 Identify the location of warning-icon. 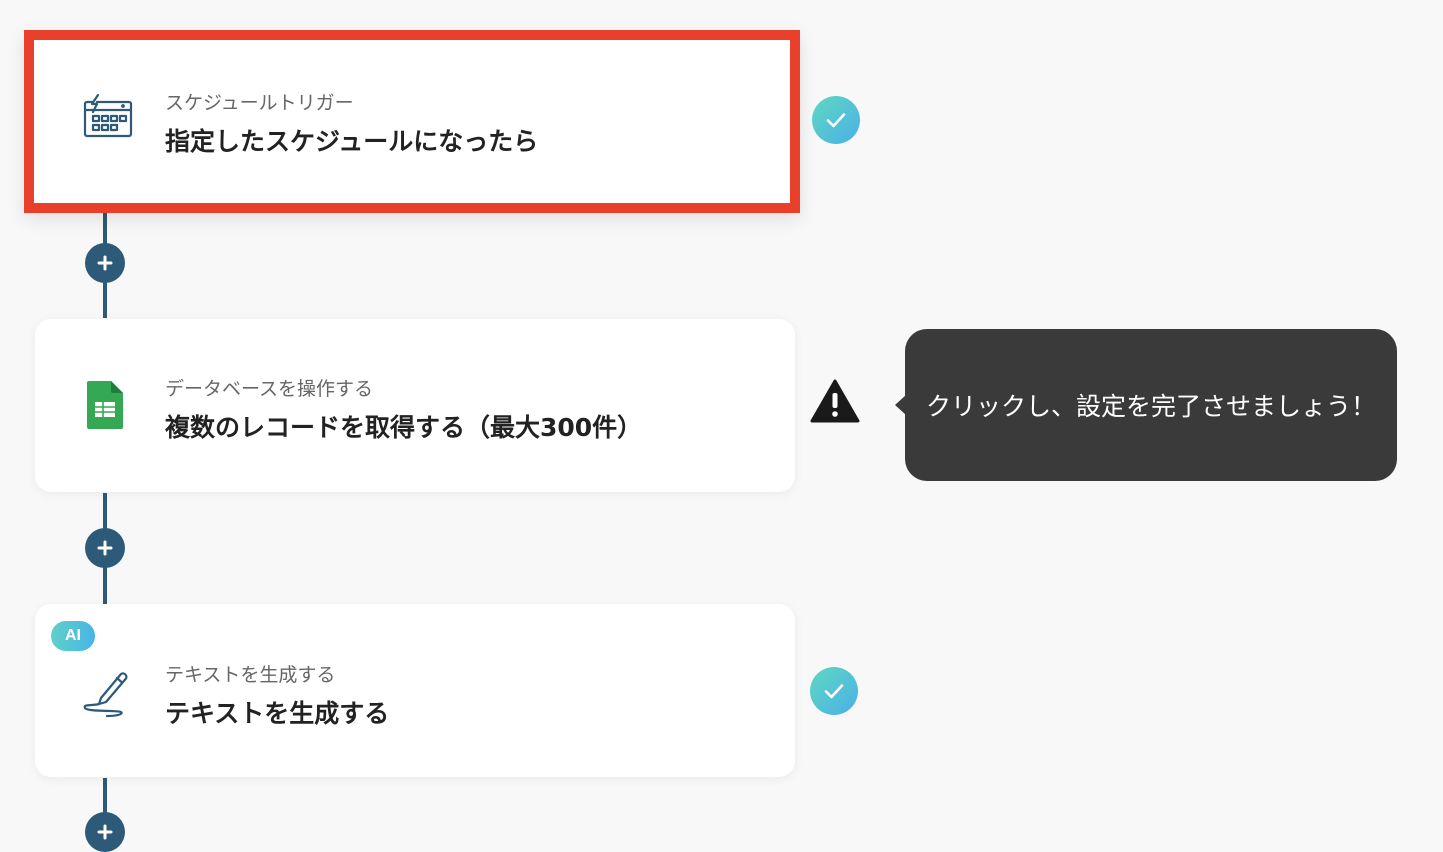
(835, 401).